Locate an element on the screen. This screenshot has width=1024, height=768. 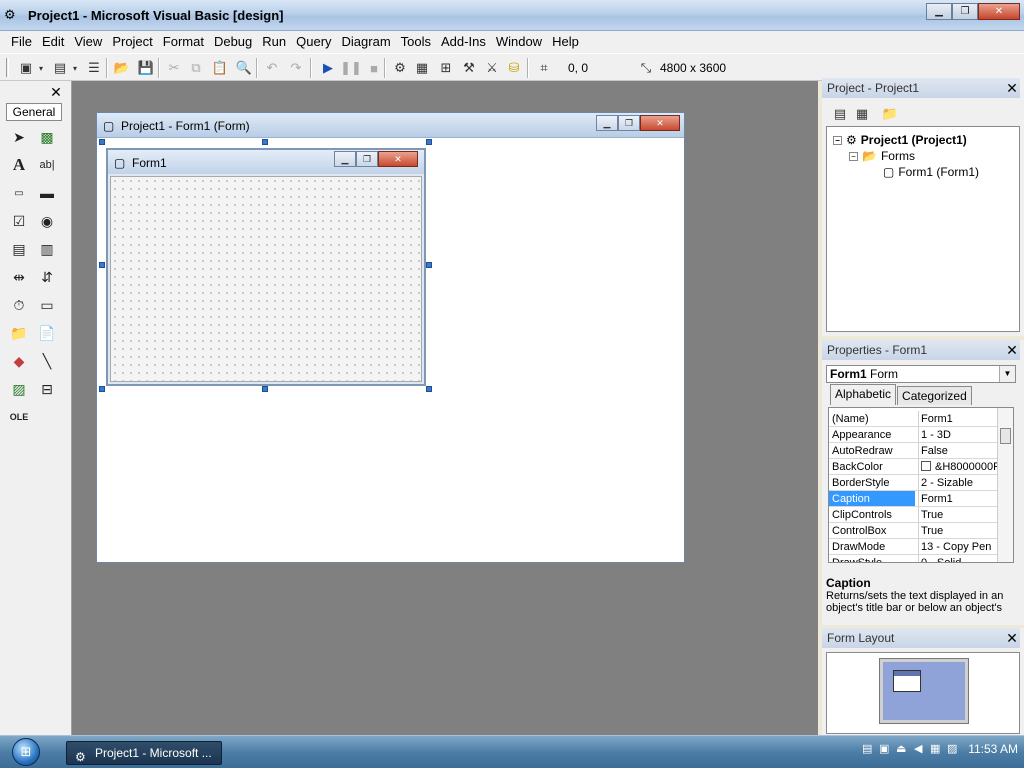
open-project-icon: 📂 is located at coordinates (122, 68).